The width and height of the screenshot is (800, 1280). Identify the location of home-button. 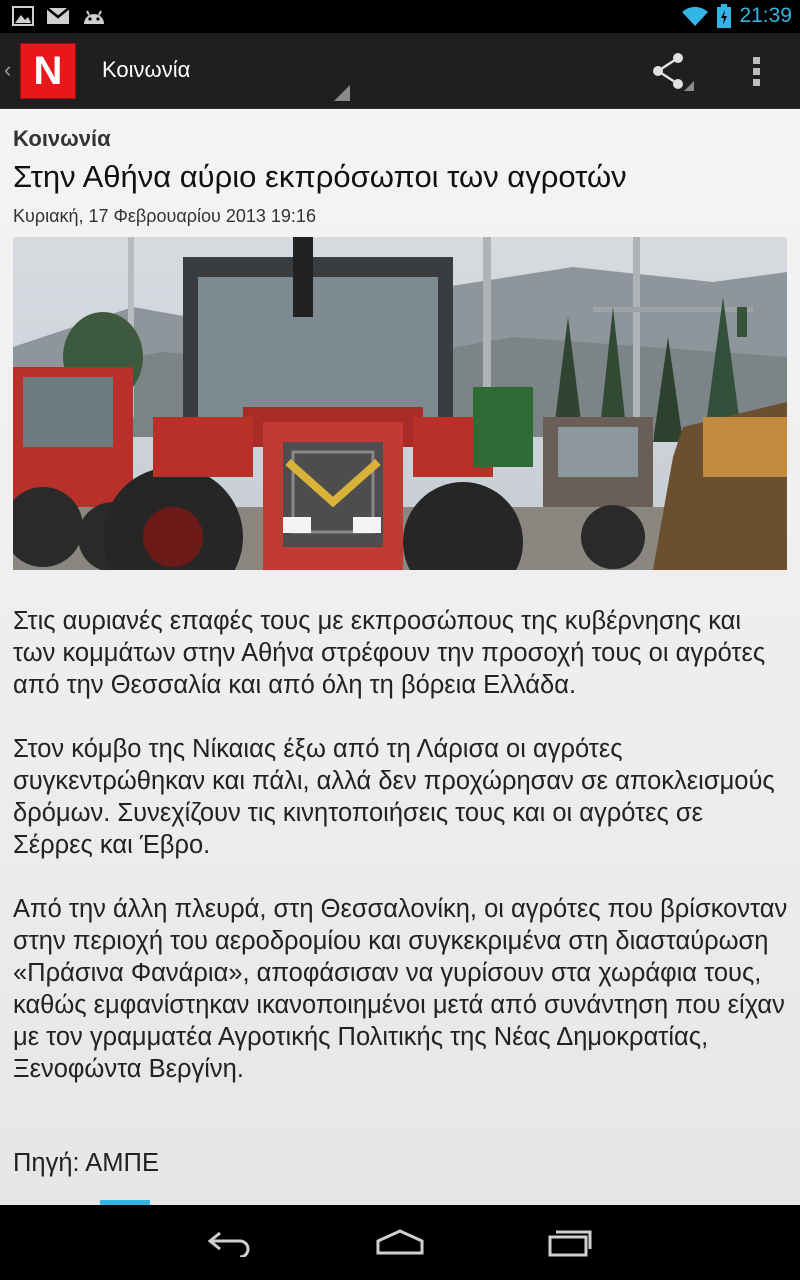
(400, 1242).